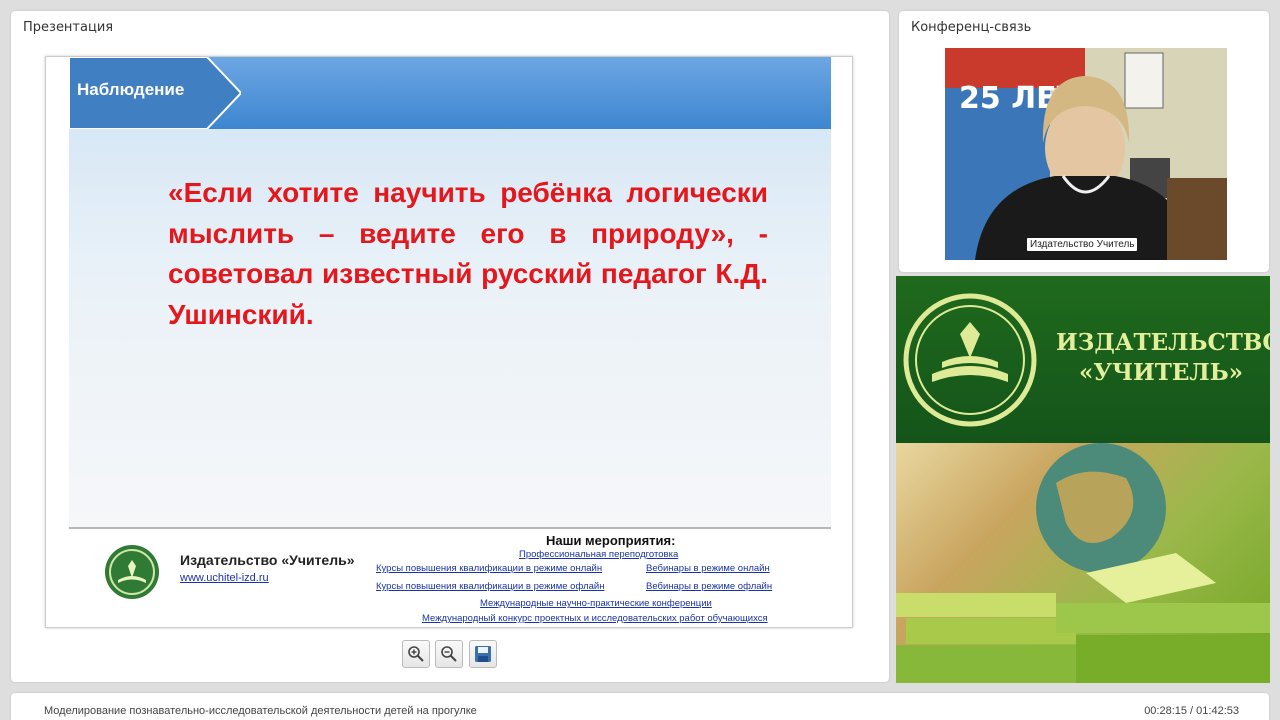  What do you see at coordinates (708, 568) in the screenshot?
I see `event-link-webinars-online: Вебинары в режиме онлайн` at bounding box center [708, 568].